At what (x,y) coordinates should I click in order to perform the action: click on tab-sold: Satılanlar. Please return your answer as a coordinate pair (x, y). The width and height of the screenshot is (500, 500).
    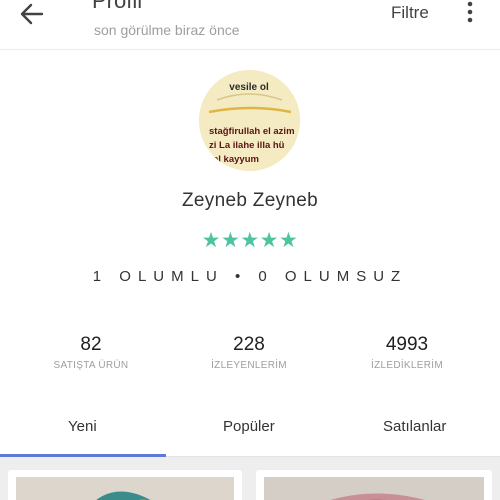
    Looking at the image, I should click on (414, 426).